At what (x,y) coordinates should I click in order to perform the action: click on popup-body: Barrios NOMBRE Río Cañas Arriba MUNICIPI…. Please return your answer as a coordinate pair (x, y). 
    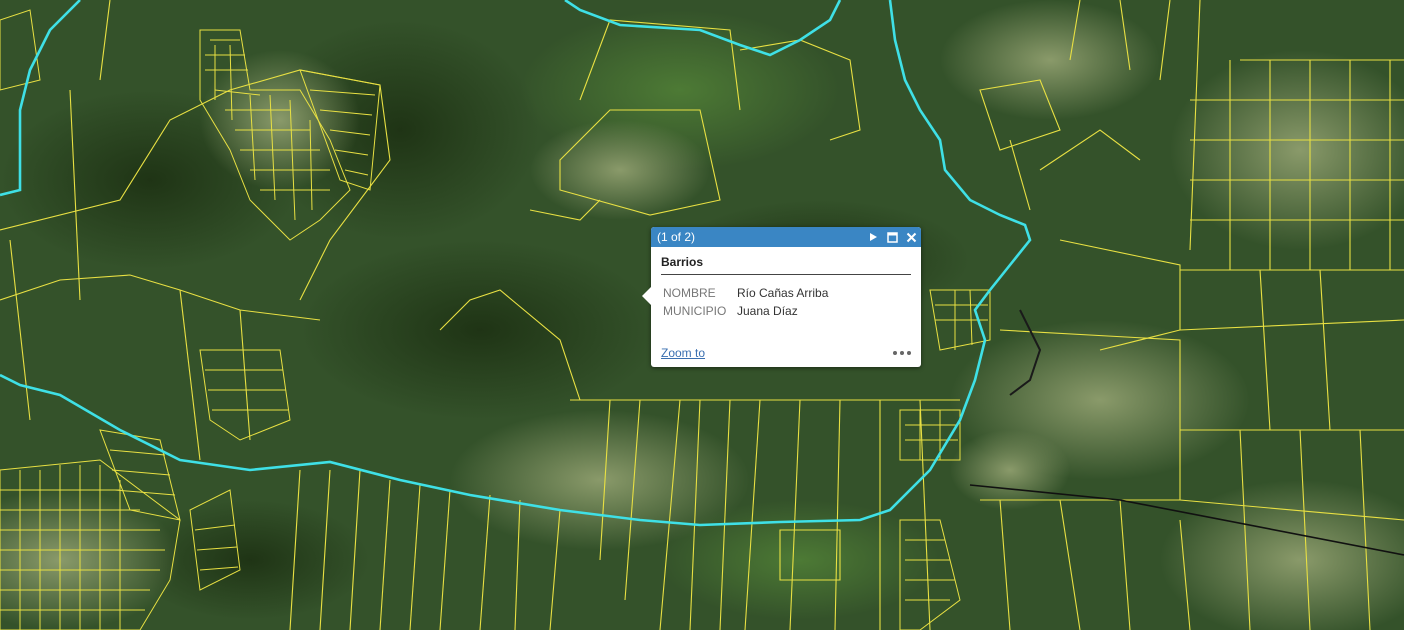
    Looking at the image, I should click on (786, 283).